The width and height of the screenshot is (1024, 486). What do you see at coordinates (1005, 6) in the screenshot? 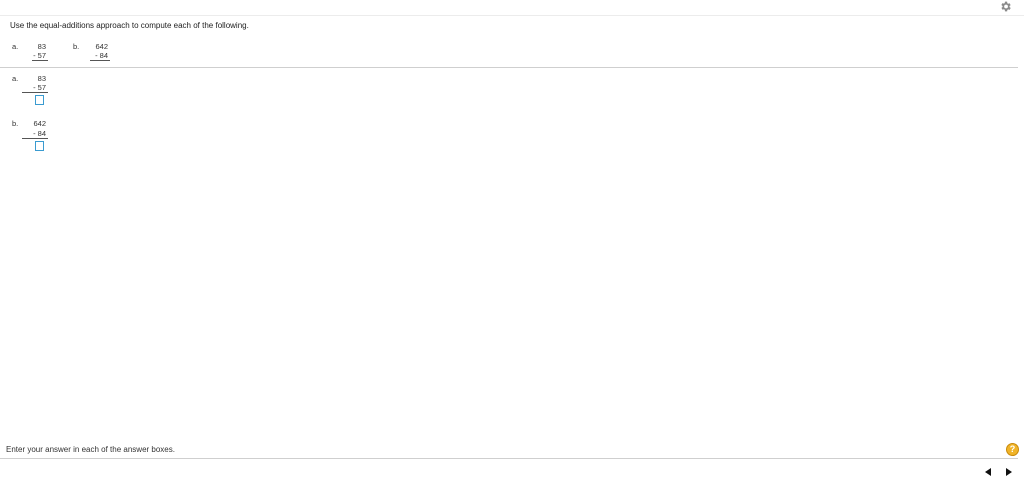
I see `gear-icon` at bounding box center [1005, 6].